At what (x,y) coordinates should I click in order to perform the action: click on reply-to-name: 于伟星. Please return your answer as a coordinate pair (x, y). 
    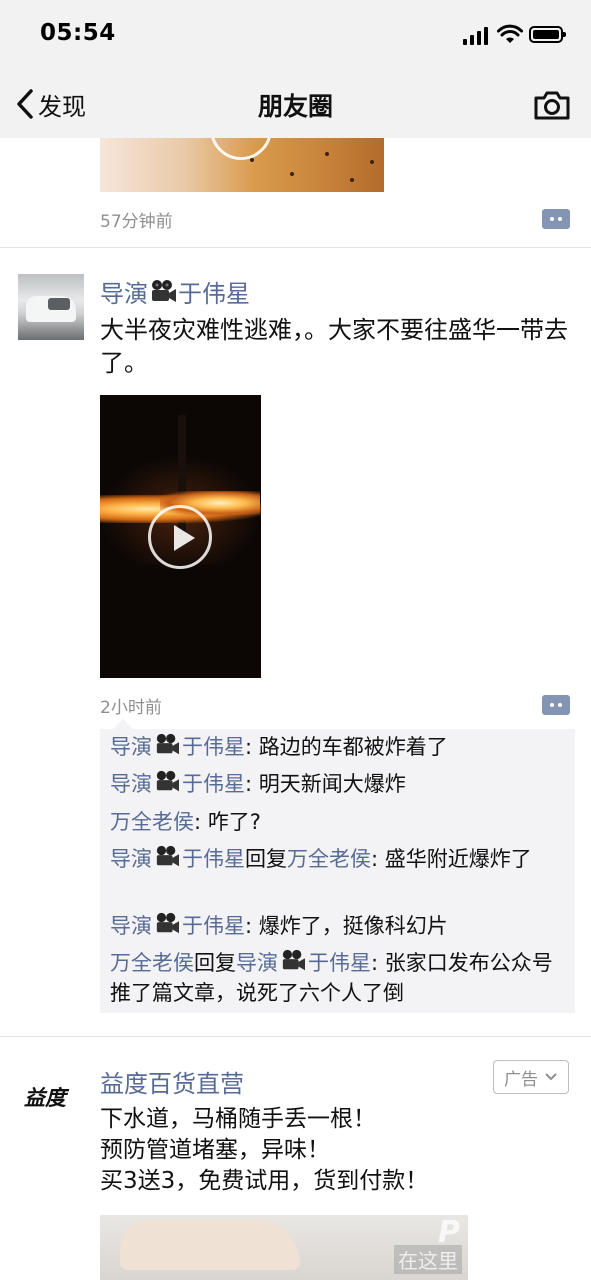
    Looking at the image, I should click on (339, 963).